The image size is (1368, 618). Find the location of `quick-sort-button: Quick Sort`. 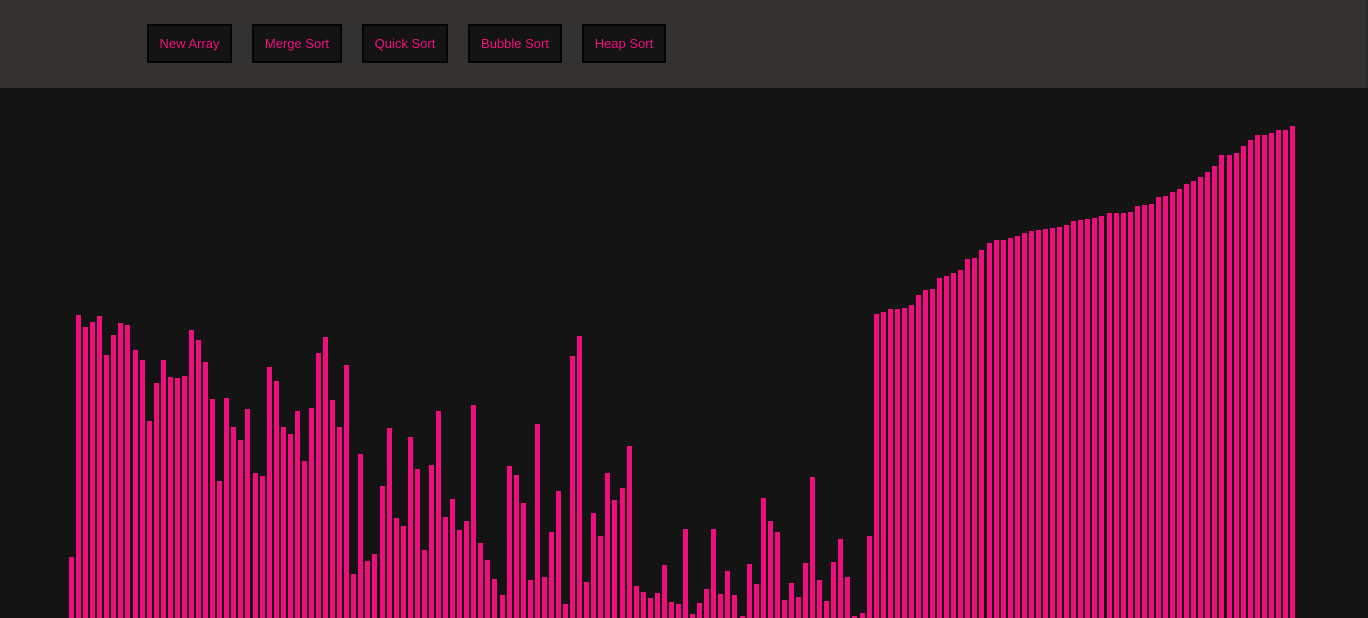

quick-sort-button: Quick Sort is located at coordinates (405, 43).